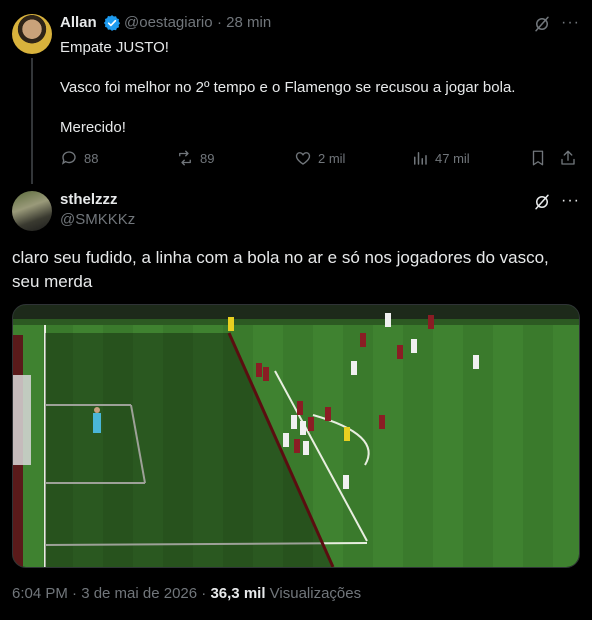 The image size is (592, 620). I want to click on thread-line, so click(32, 121).